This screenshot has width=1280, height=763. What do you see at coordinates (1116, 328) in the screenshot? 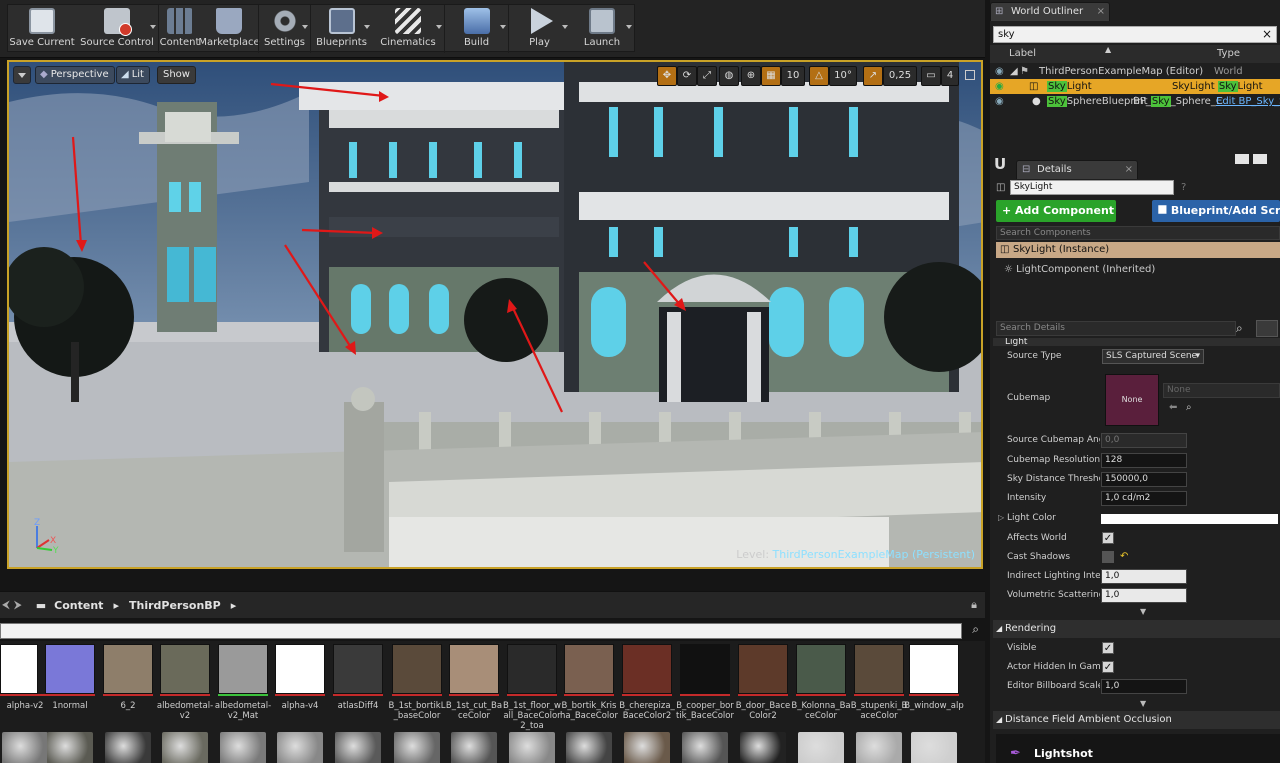
I see `search-details-input: Search Details` at bounding box center [1116, 328].